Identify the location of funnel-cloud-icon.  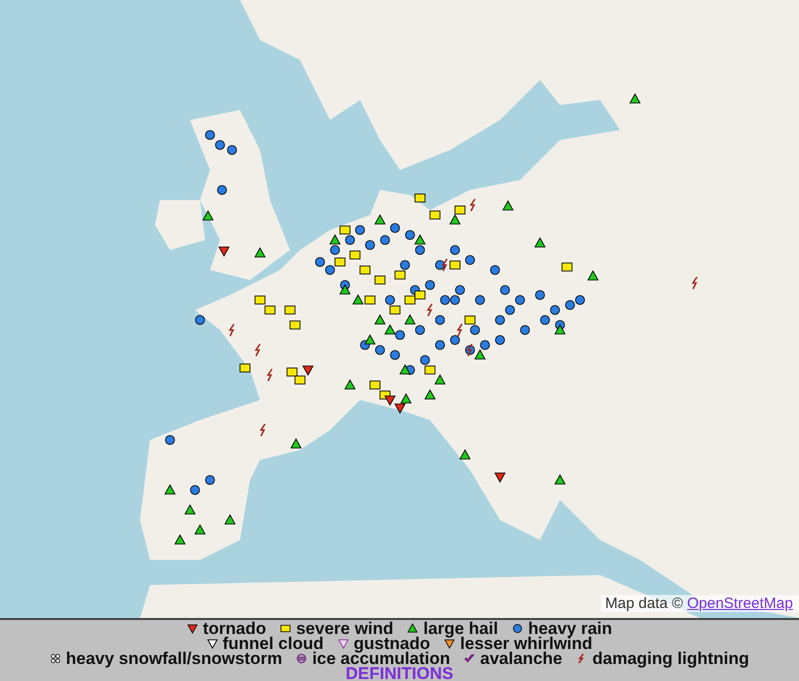
(212, 643).